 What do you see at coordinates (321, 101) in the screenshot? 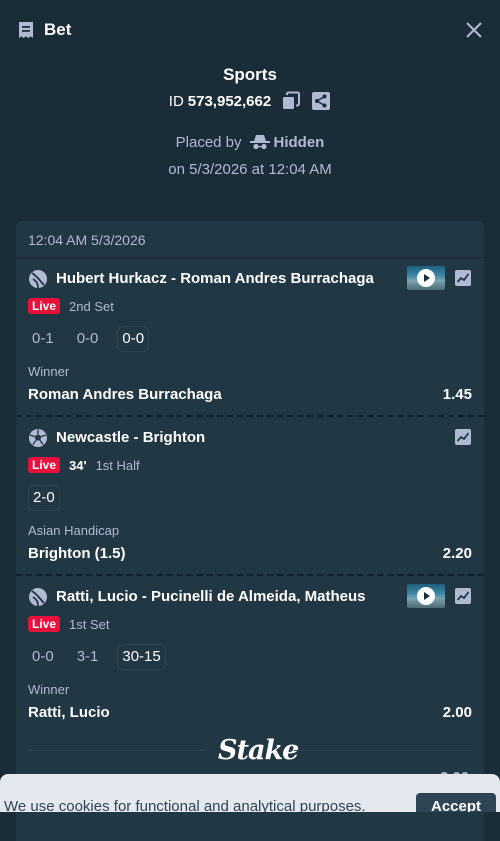
I see `share-icon` at bounding box center [321, 101].